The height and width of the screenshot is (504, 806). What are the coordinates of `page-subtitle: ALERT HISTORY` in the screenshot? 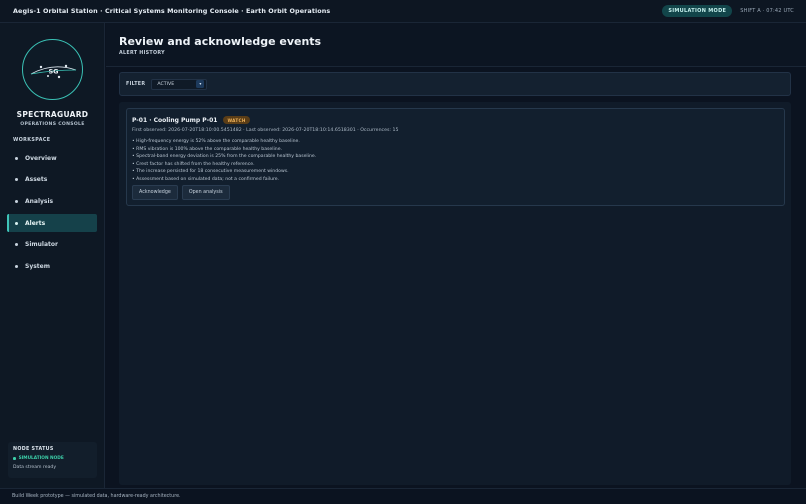 It's located at (142, 53).